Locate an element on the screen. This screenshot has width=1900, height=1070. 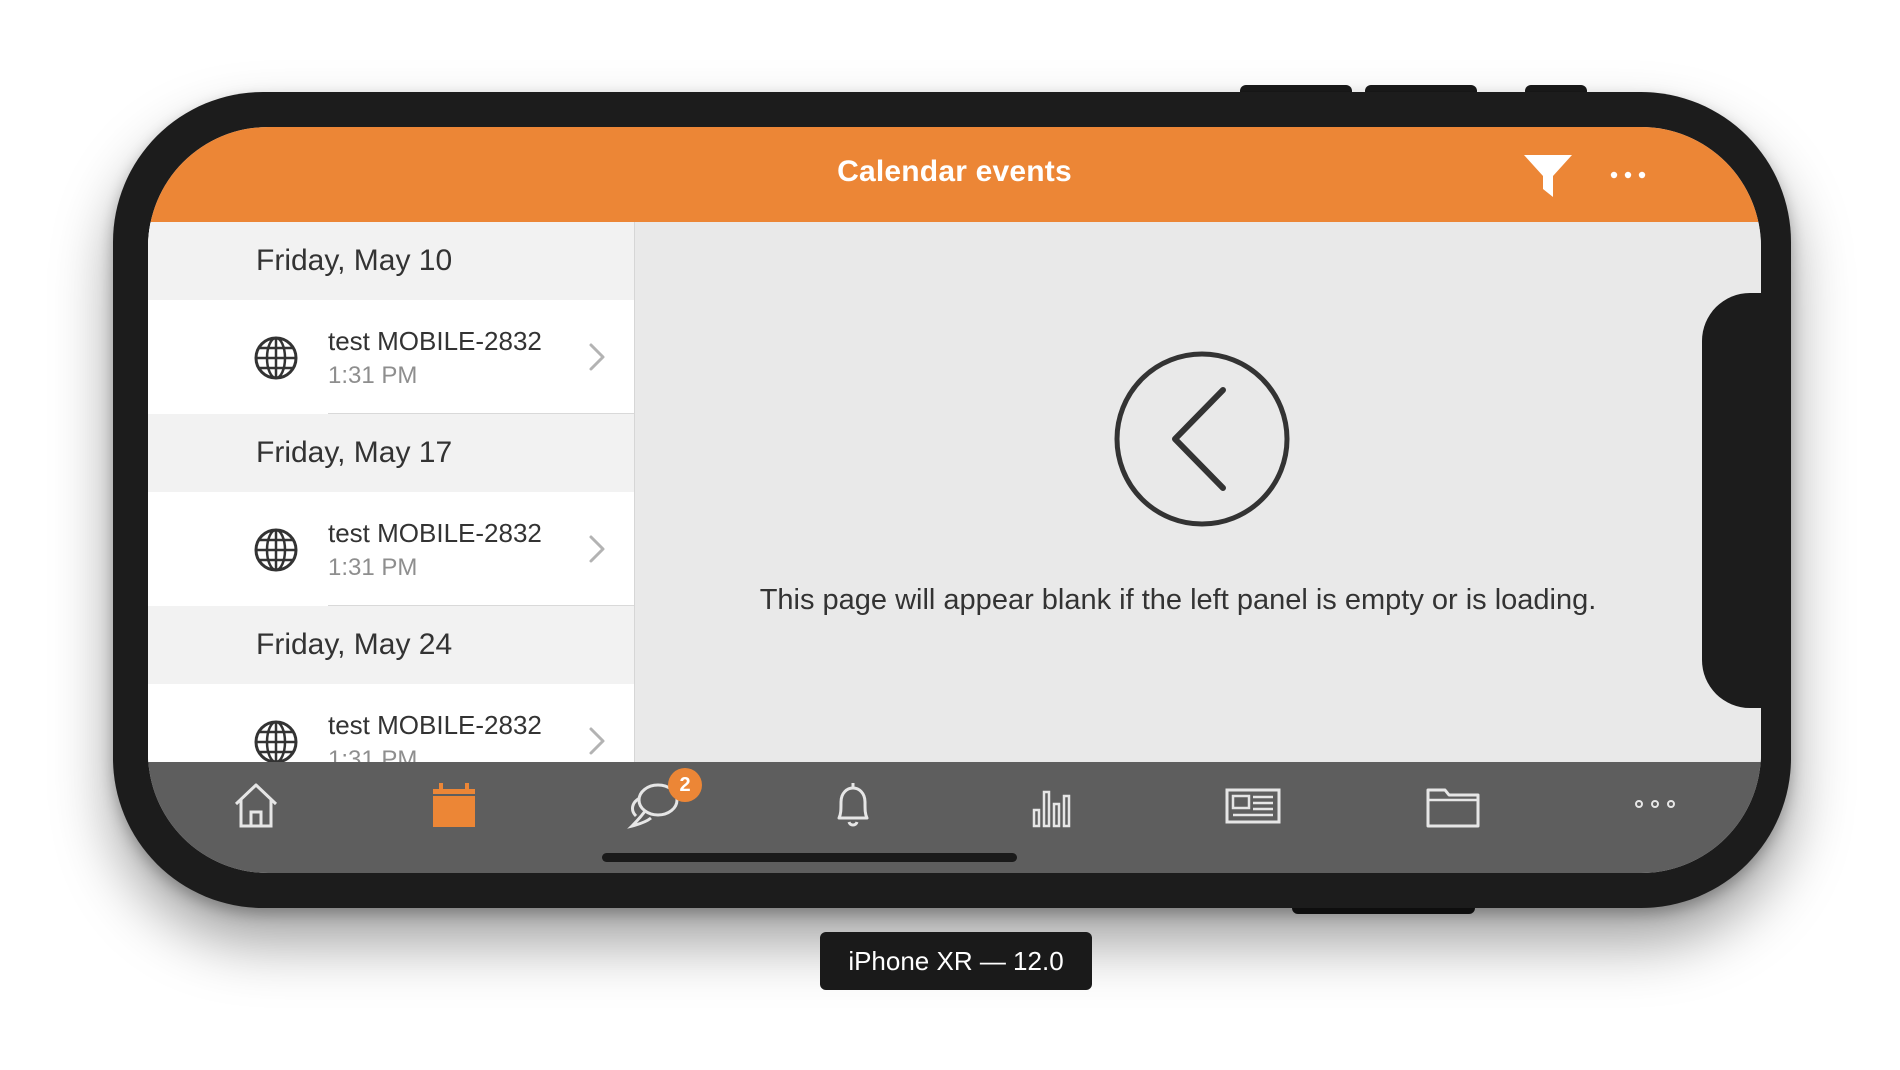
page-title: Calendar events is located at coordinates (954, 171).